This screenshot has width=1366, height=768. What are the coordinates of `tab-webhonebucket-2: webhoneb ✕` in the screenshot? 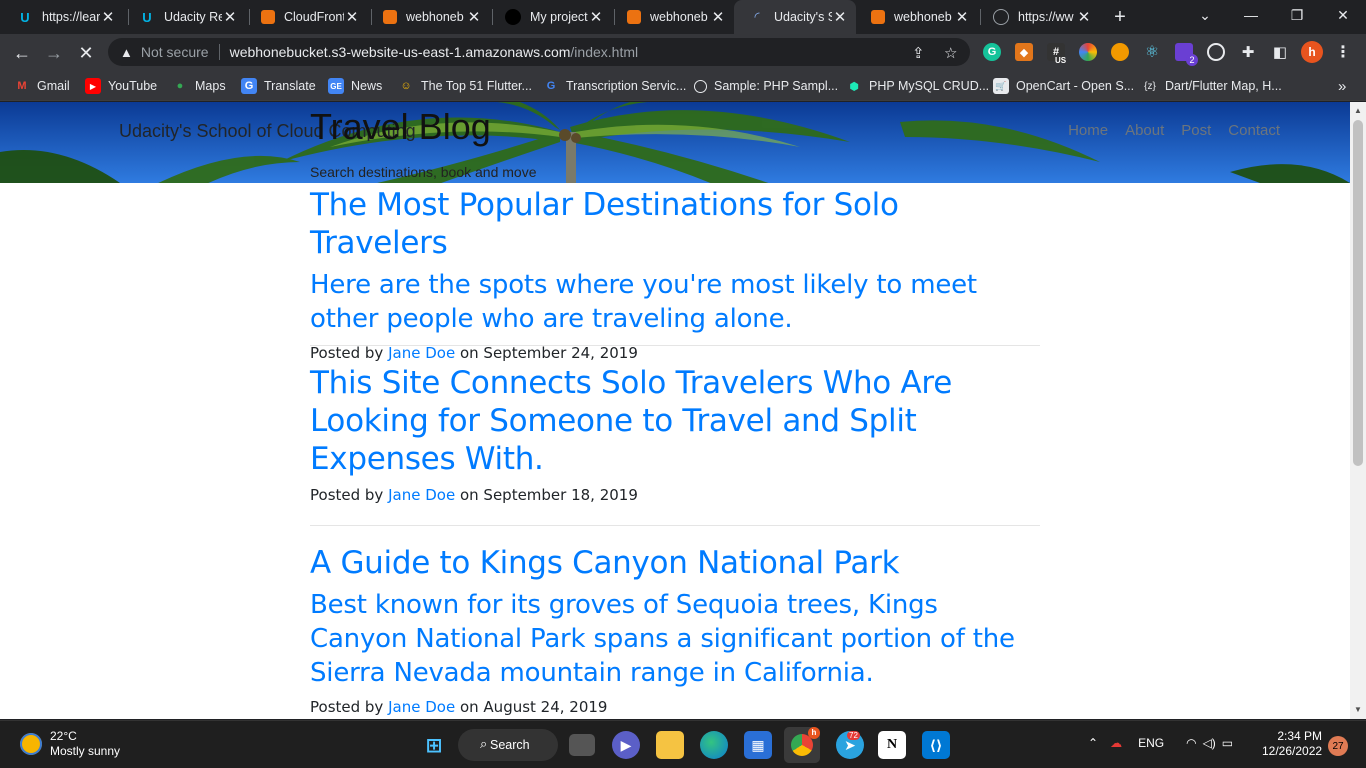 It's located at (673, 17).